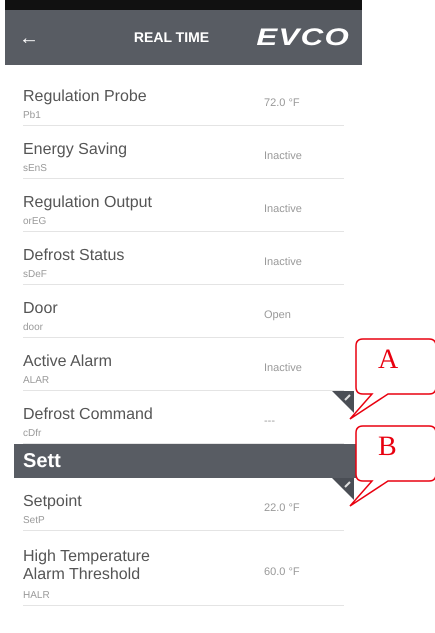  I want to click on parameter-name: Defrost Command, so click(88, 415).